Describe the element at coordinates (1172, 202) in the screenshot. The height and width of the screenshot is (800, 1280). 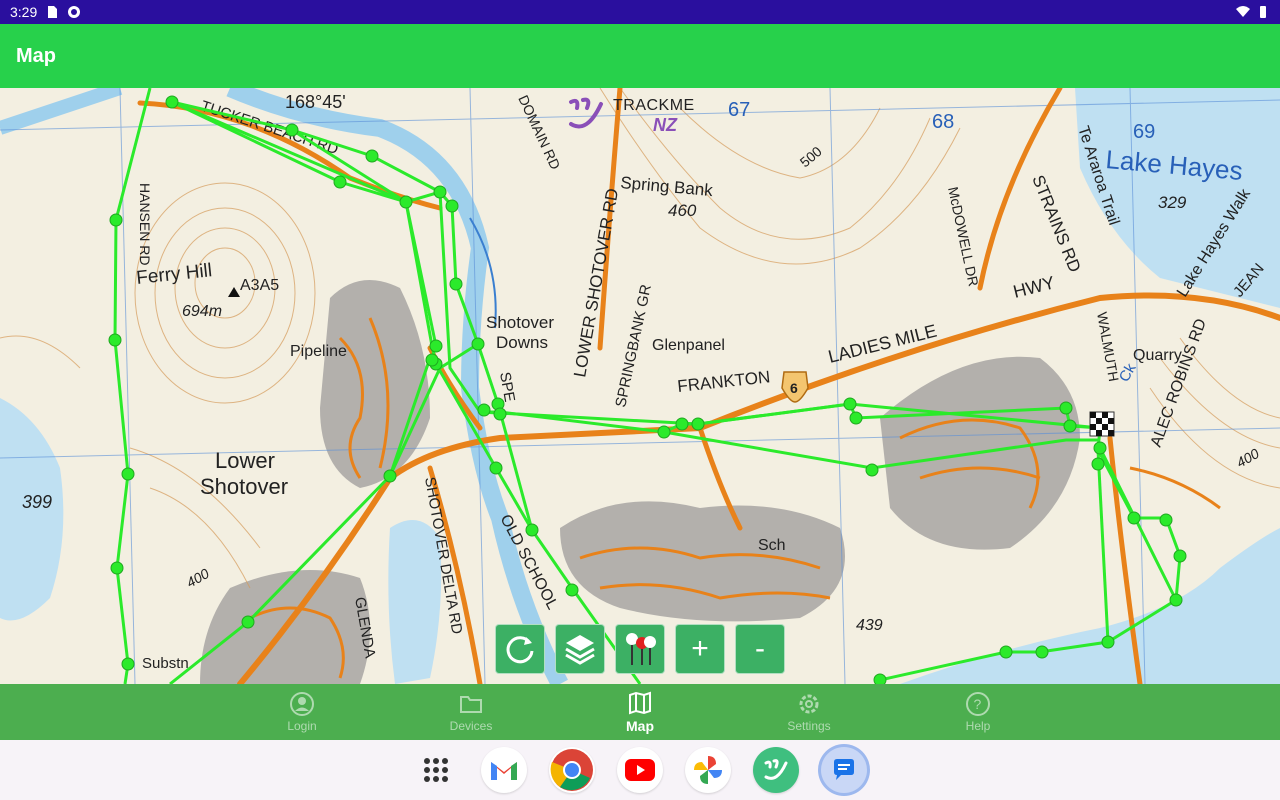
I see `elev-329-label: 329` at that location.